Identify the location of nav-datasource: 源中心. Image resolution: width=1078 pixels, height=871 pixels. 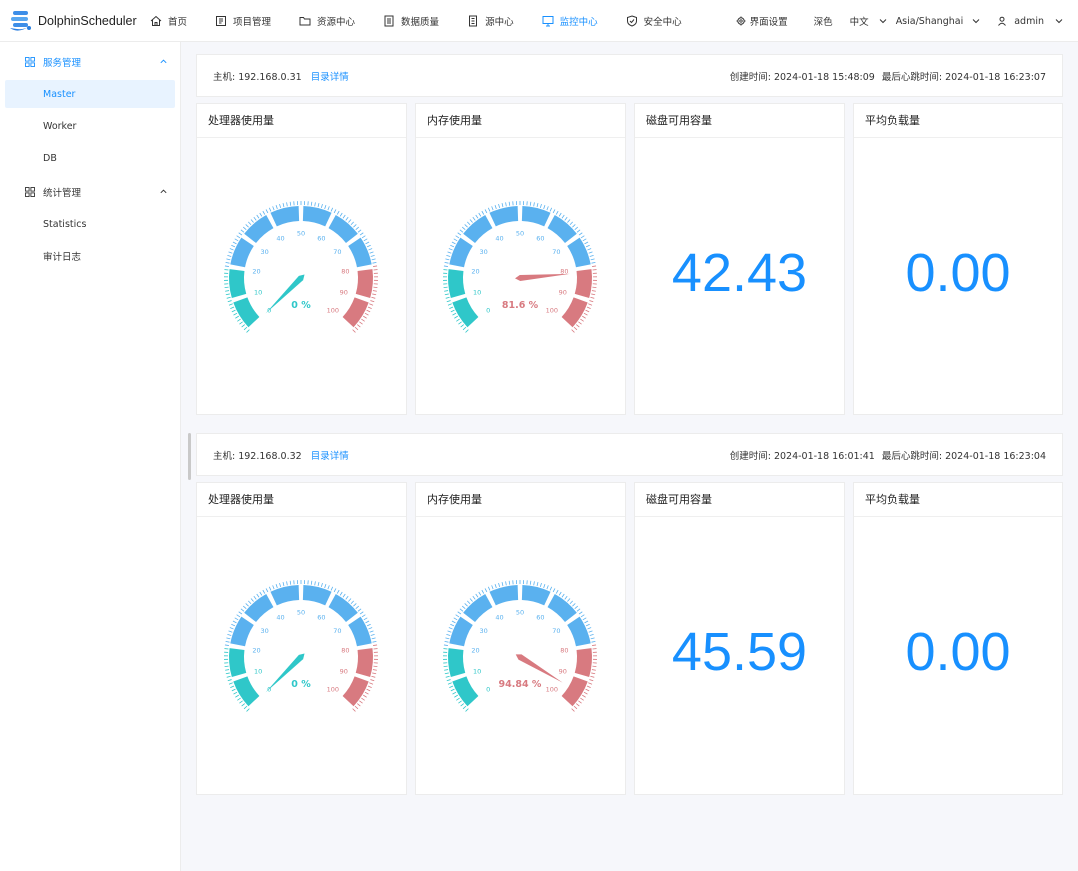
(490, 21).